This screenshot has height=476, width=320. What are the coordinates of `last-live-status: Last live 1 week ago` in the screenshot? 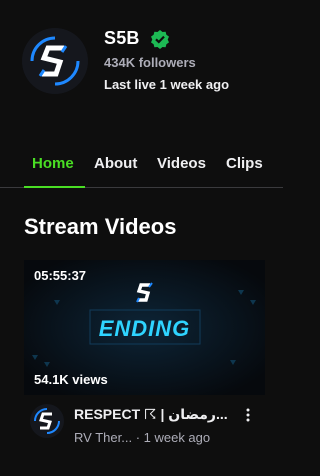 It's located at (167, 84).